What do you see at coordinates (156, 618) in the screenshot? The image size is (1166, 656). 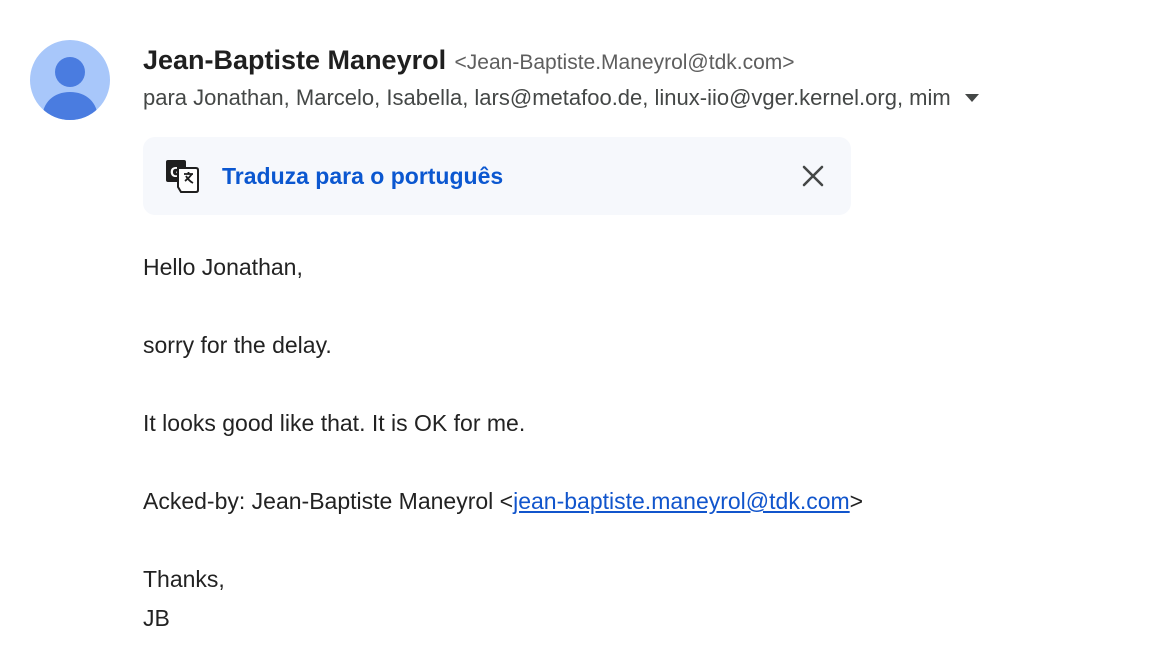 I see `signature-text: JB` at bounding box center [156, 618].